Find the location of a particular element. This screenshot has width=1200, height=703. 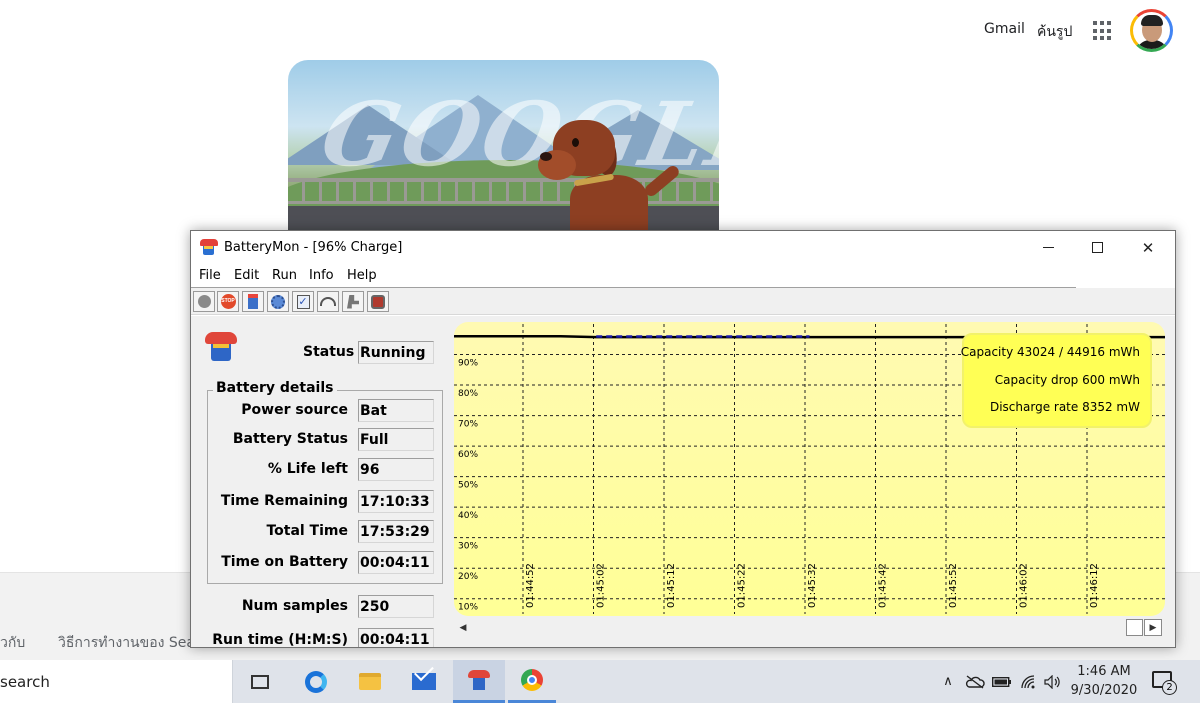

toolbar-stop-button: STOP is located at coordinates (228, 301).